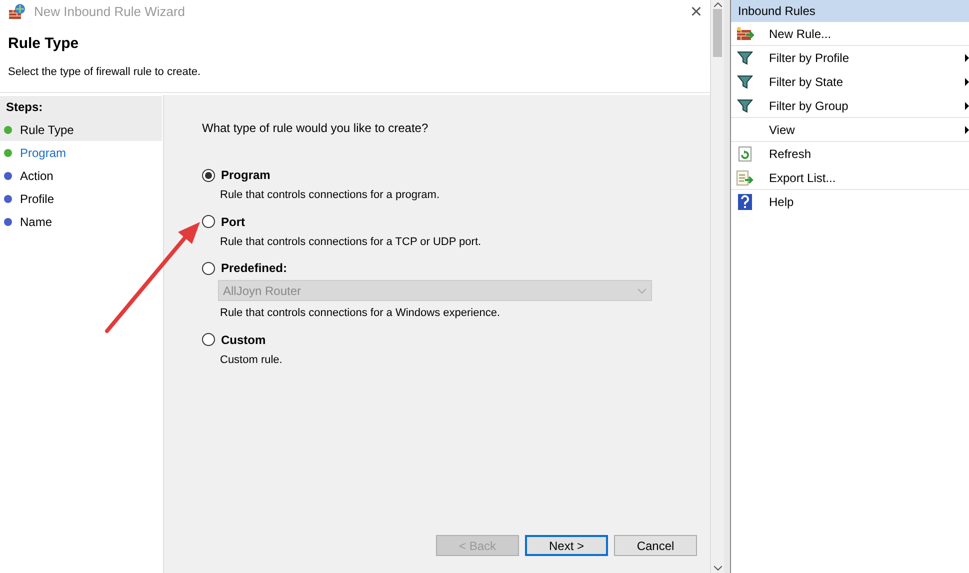 Image resolution: width=969 pixels, height=573 pixels. Describe the element at coordinates (81, 152) in the screenshot. I see `step-item: Program` at that location.